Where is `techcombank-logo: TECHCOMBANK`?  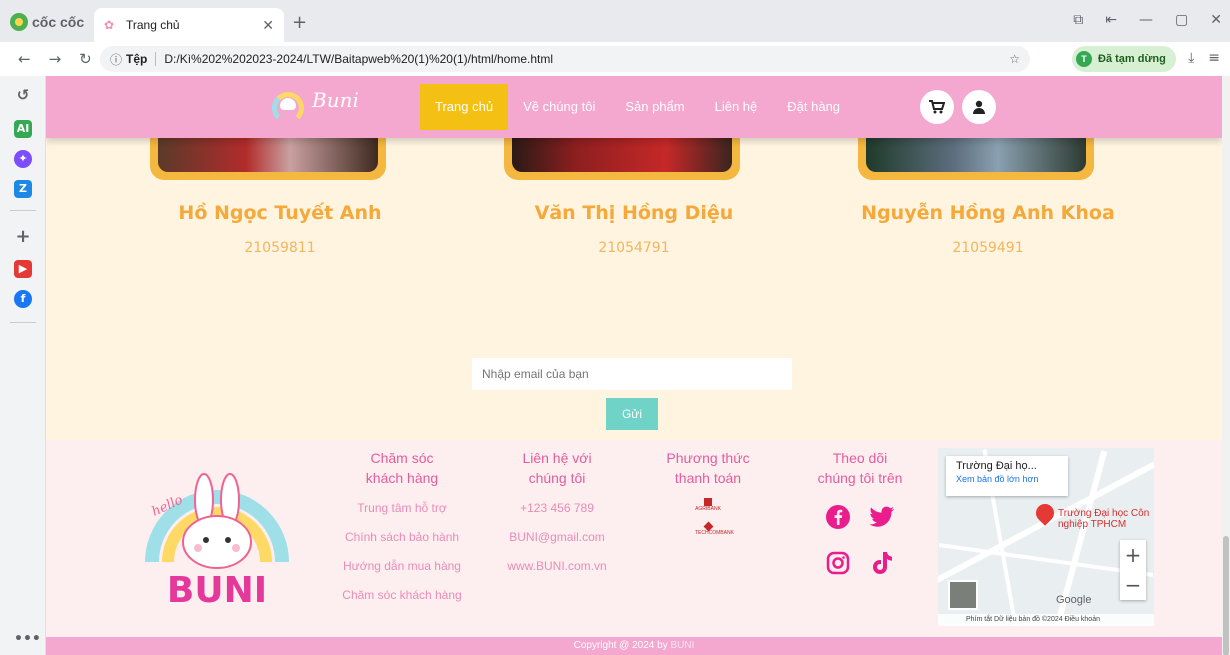 techcombank-logo: TECHCOMBANK is located at coordinates (714, 529).